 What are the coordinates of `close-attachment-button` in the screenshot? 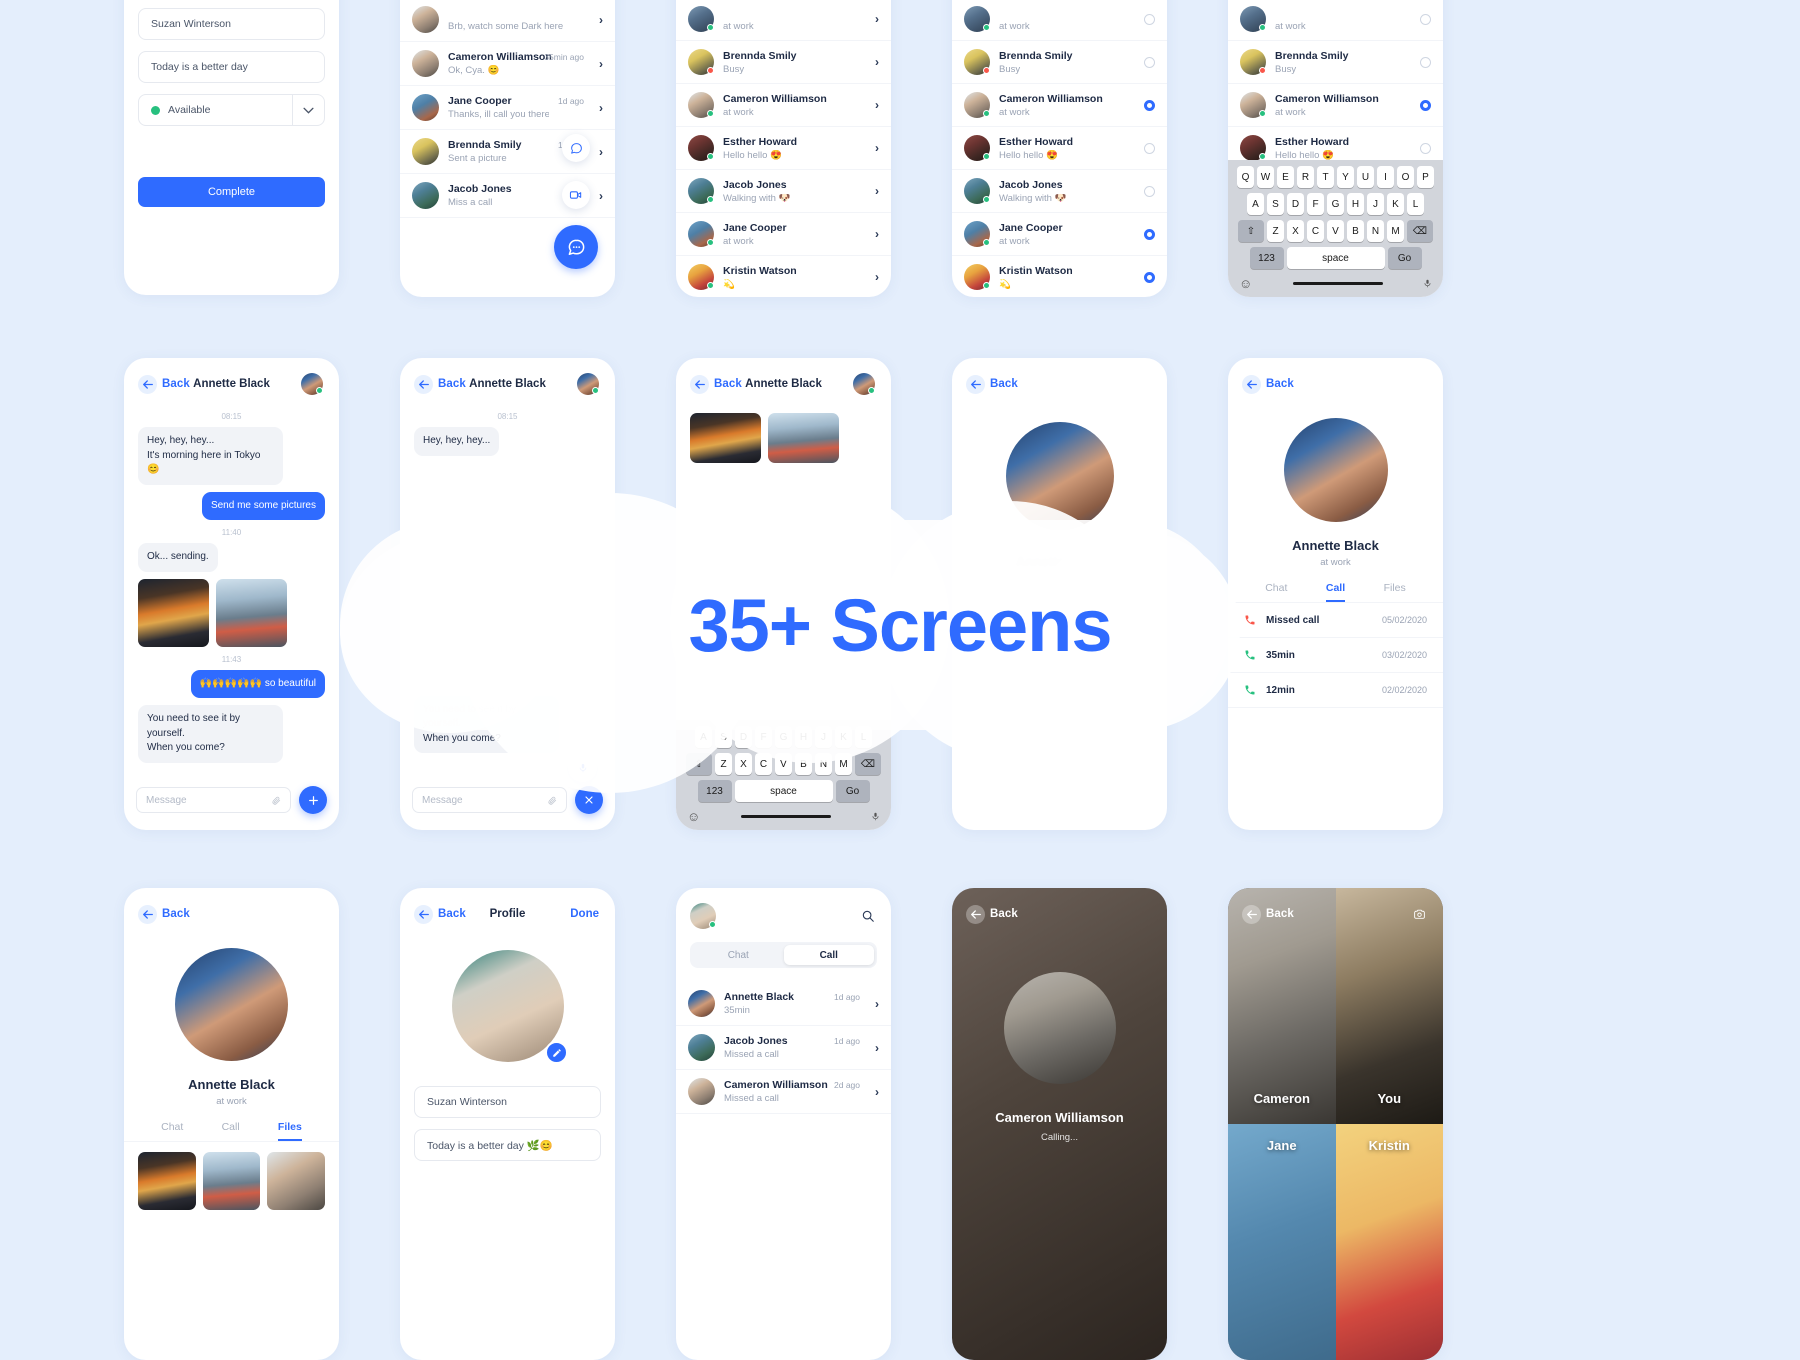 It's located at (589, 800).